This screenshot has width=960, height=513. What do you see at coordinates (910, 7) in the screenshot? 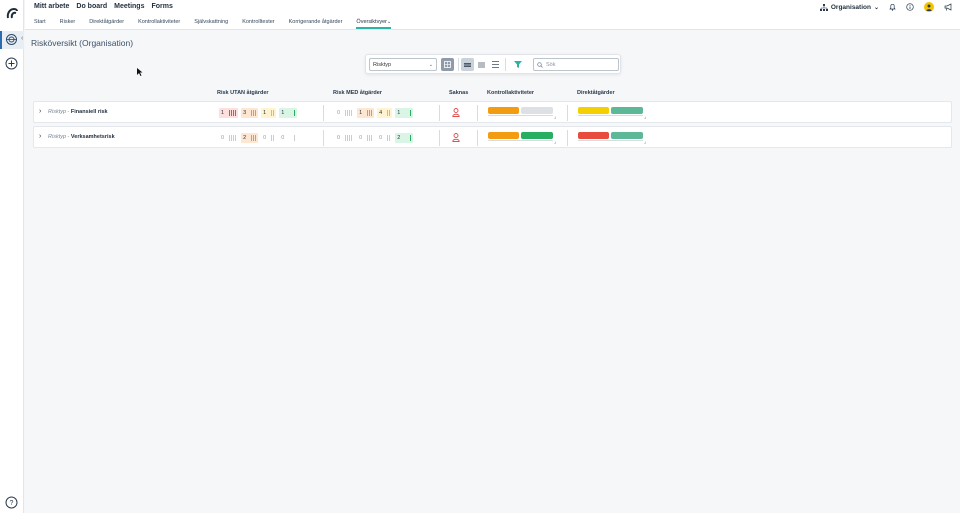
I see `info-icon` at bounding box center [910, 7].